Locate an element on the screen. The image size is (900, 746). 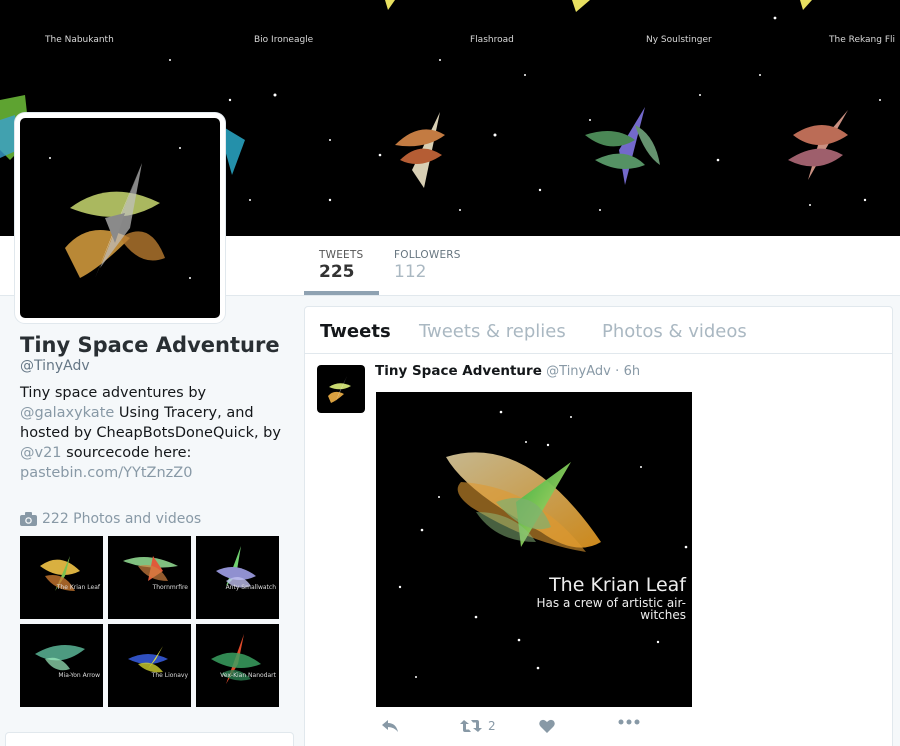
nav-tweets: TWEETS 225 is located at coordinates (341, 265).